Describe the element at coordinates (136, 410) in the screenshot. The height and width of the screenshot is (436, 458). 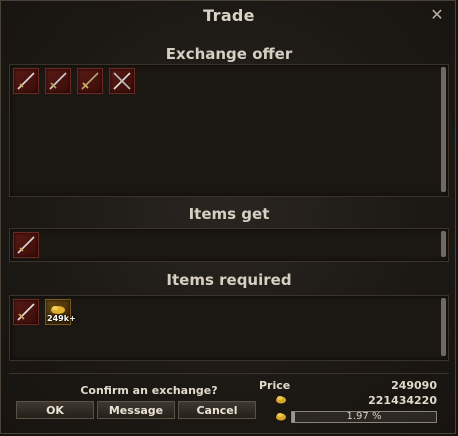
I see `message-button: Message` at that location.